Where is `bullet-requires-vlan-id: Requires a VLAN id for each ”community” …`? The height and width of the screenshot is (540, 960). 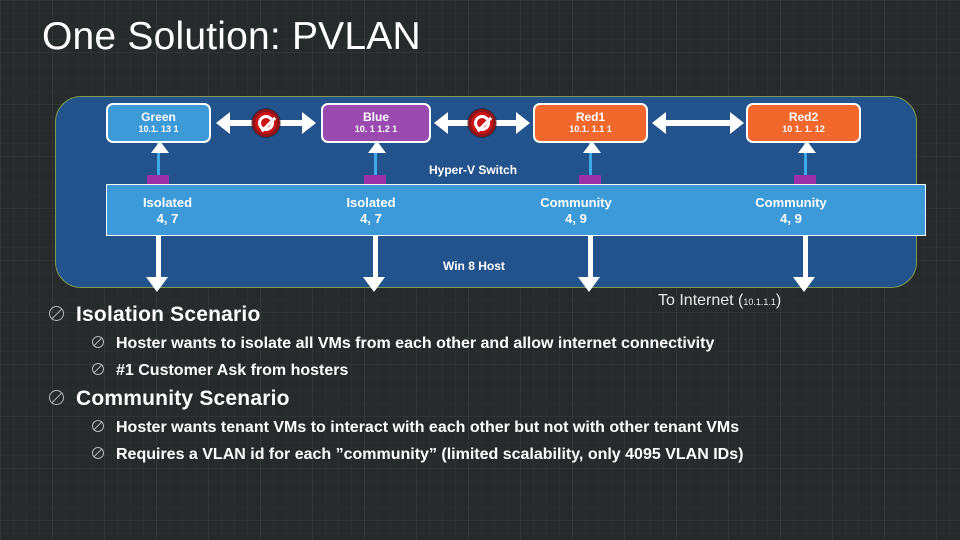
bullet-requires-vlan-id: Requires a VLAN id for each ”community” … is located at coordinates (480, 454).